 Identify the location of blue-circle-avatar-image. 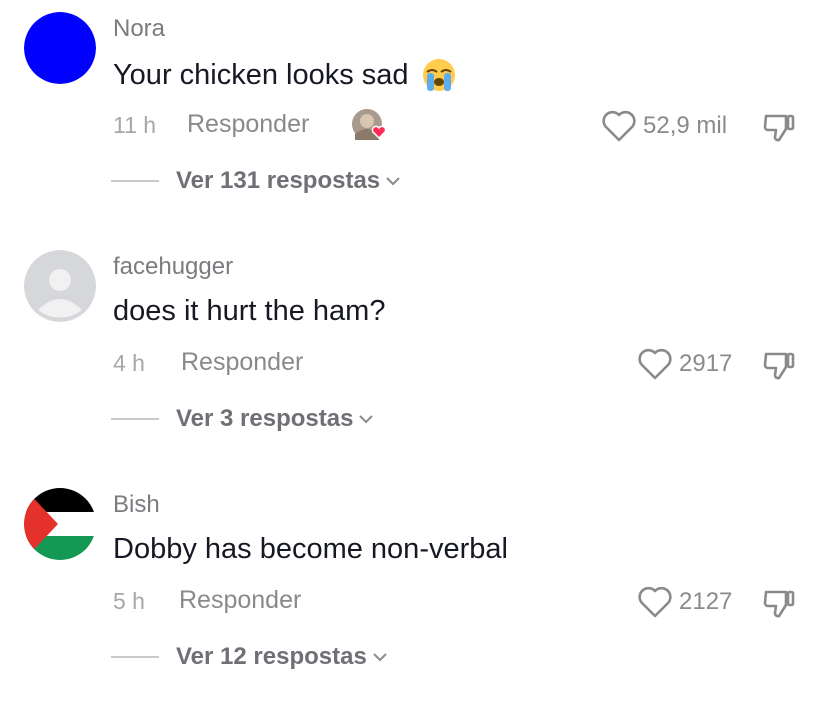
(60, 48).